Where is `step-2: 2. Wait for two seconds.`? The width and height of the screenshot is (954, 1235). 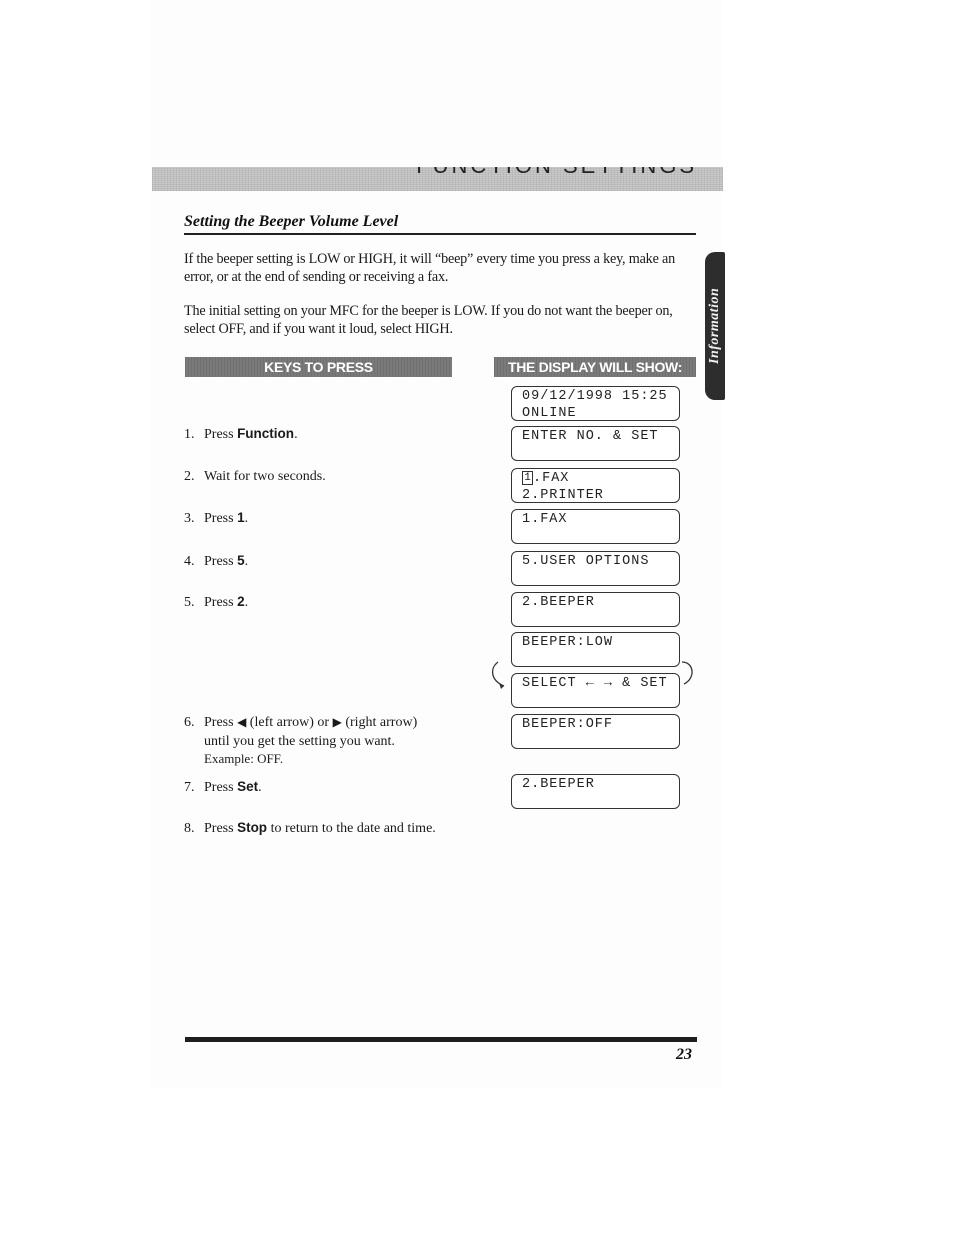
step-2: 2. Wait for two seconds. is located at coordinates (255, 476).